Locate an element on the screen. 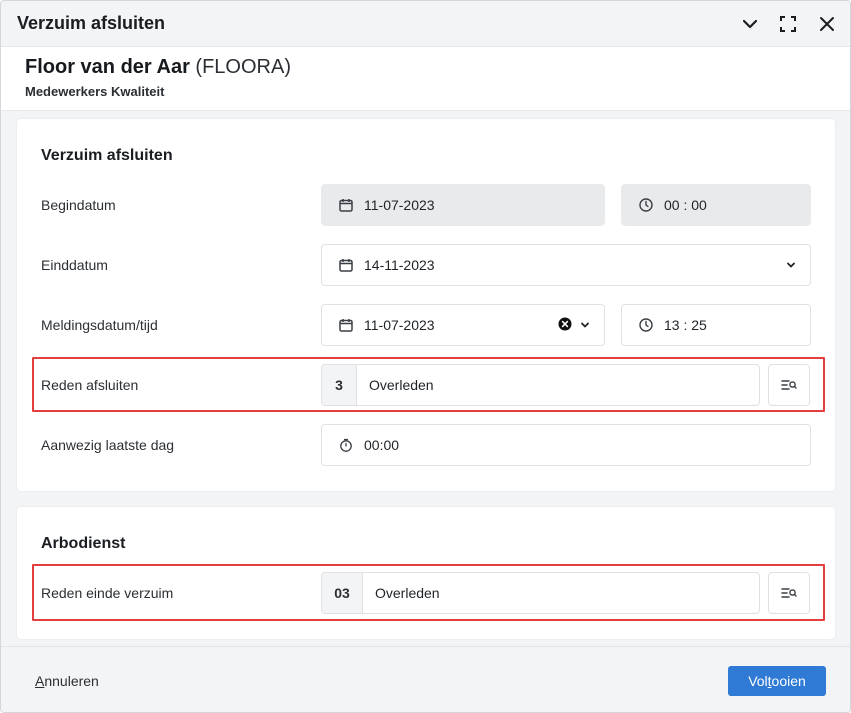 Image resolution: width=851 pixels, height=713 pixels. meldingsdatum-label: Meldingsdatum/tijd is located at coordinates (99, 325).